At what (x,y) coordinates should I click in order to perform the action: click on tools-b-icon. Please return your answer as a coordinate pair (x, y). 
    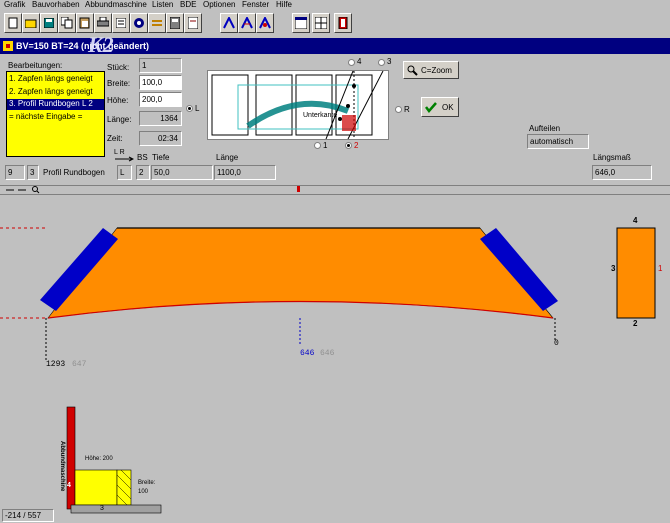
    Looking at the image, I should click on (247, 23).